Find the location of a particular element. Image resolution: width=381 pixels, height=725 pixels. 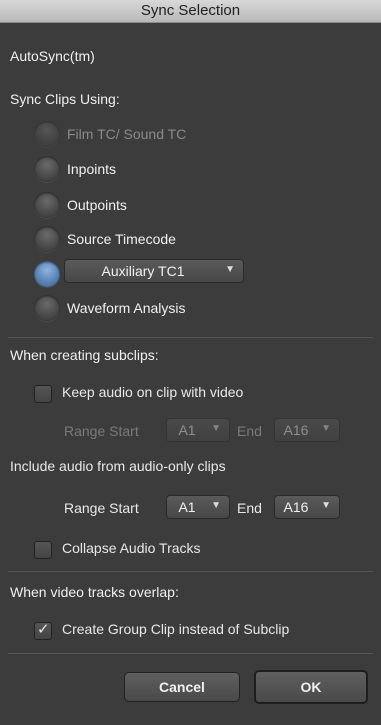

range-start-select: A1 ▼ is located at coordinates (198, 507).